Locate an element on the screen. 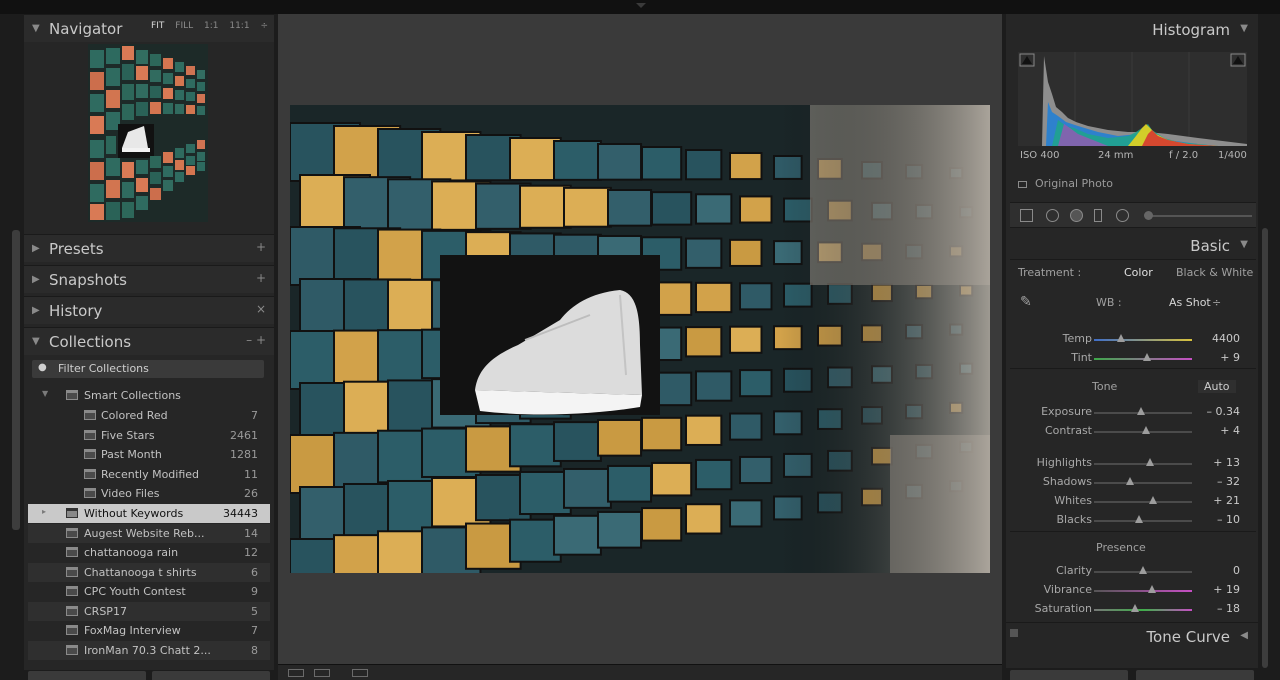 This screenshot has height=680, width=1280. highlights-slider-track is located at coordinates (1143, 464).